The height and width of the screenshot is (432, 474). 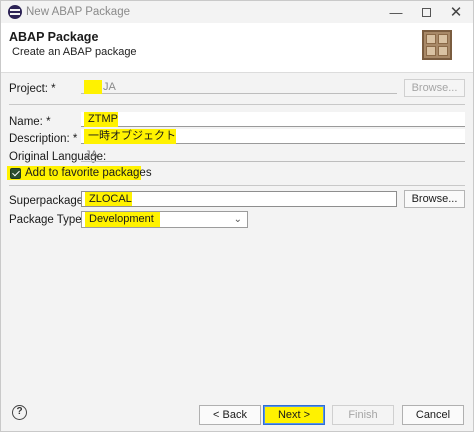 What do you see at coordinates (273, 155) in the screenshot?
I see `original-language-field: JA` at bounding box center [273, 155].